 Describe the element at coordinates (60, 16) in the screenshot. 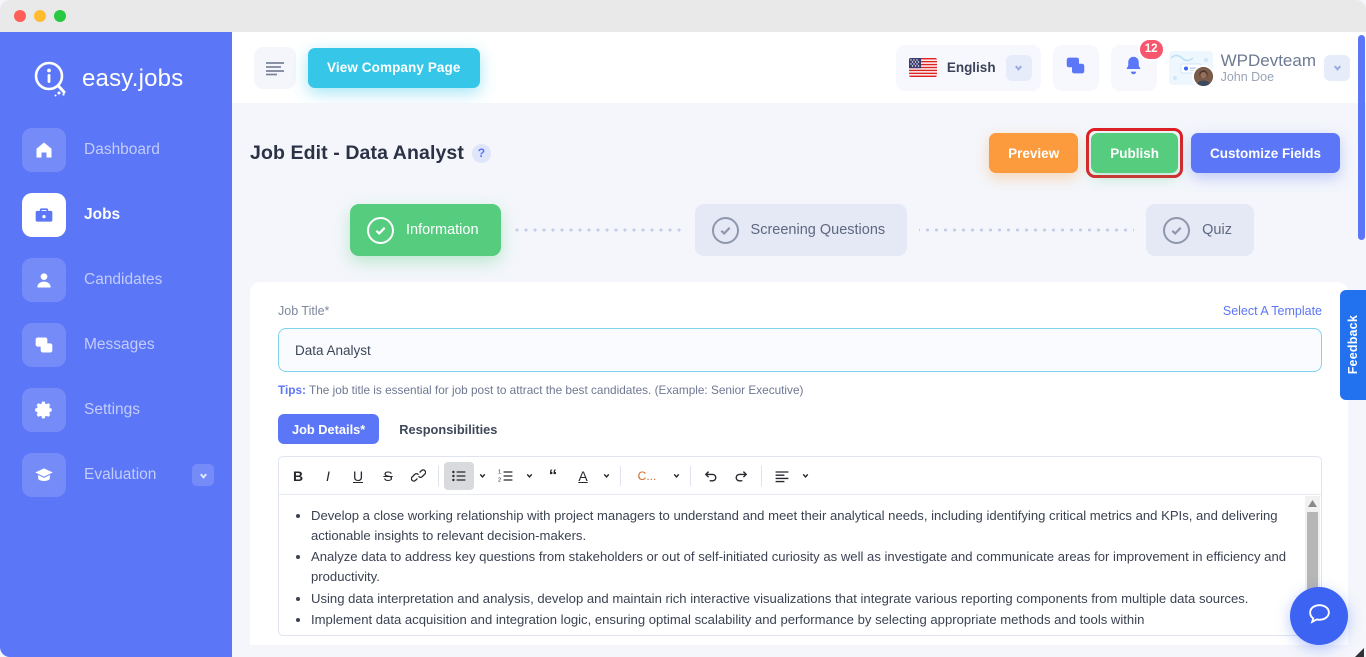

I see `window-maximize-button` at that location.